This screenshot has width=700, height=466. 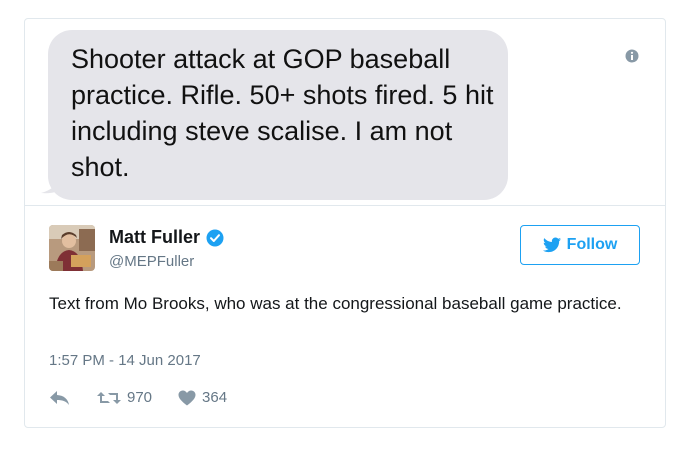 I want to click on follow-button: Follow, so click(x=580, y=245).